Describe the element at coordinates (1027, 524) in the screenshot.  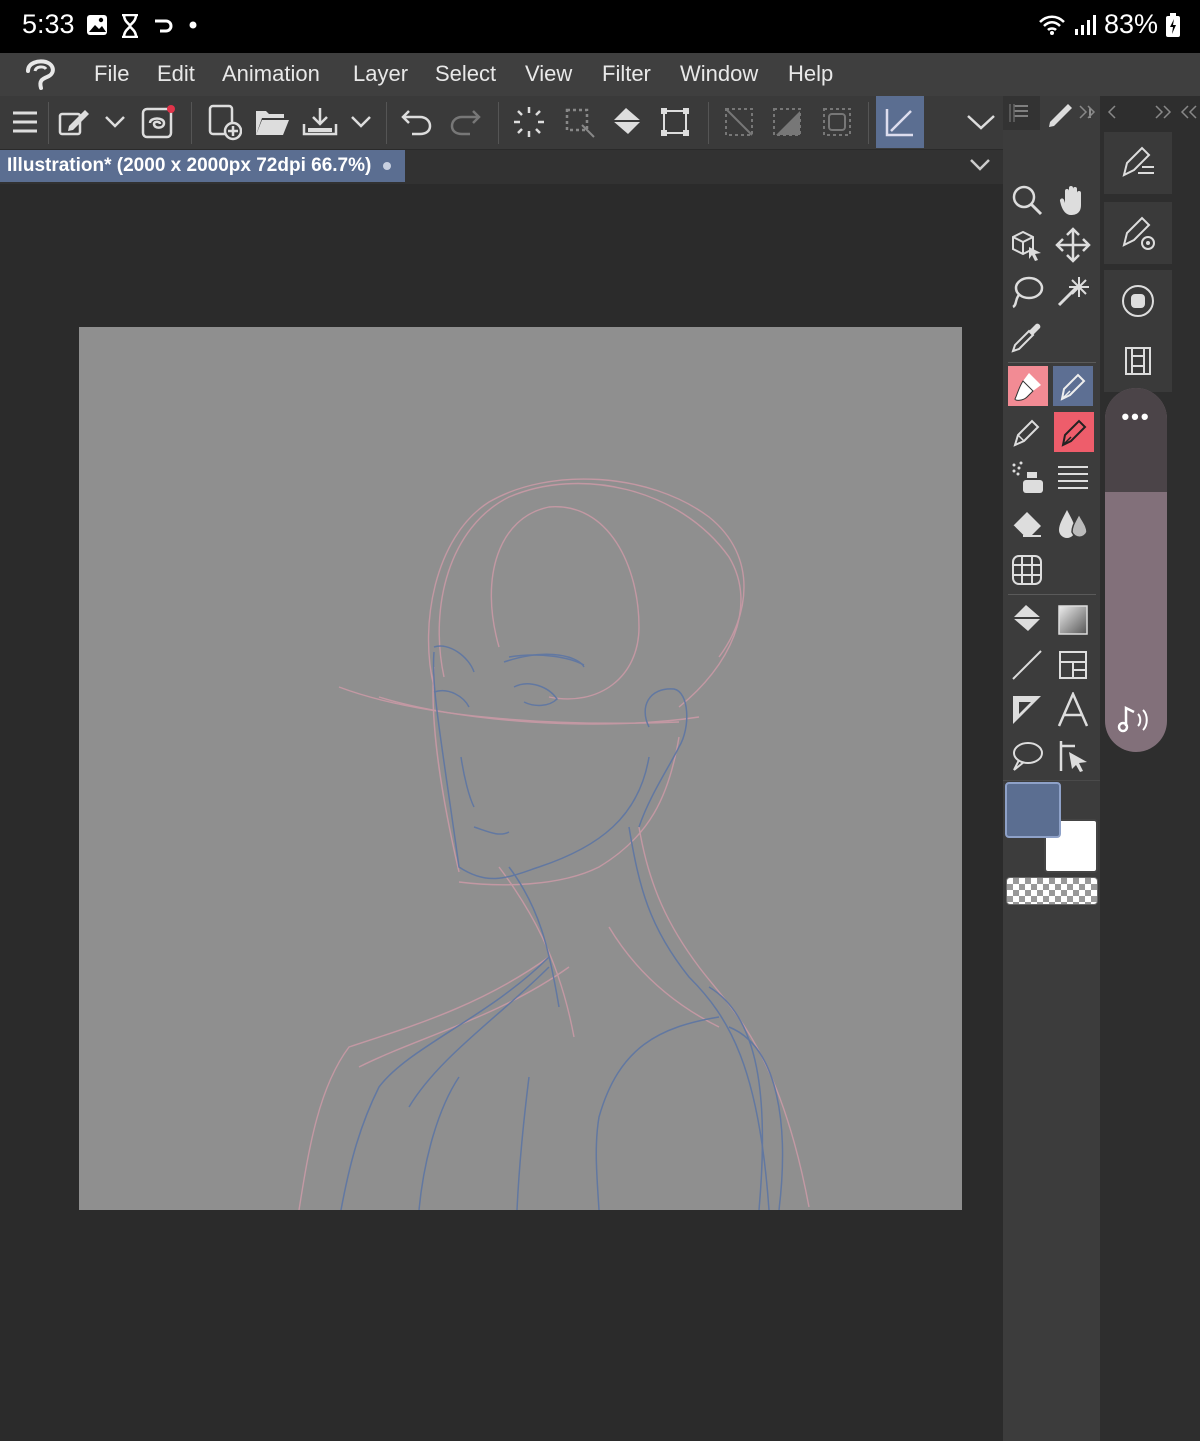
I see `eraser-icon` at that location.